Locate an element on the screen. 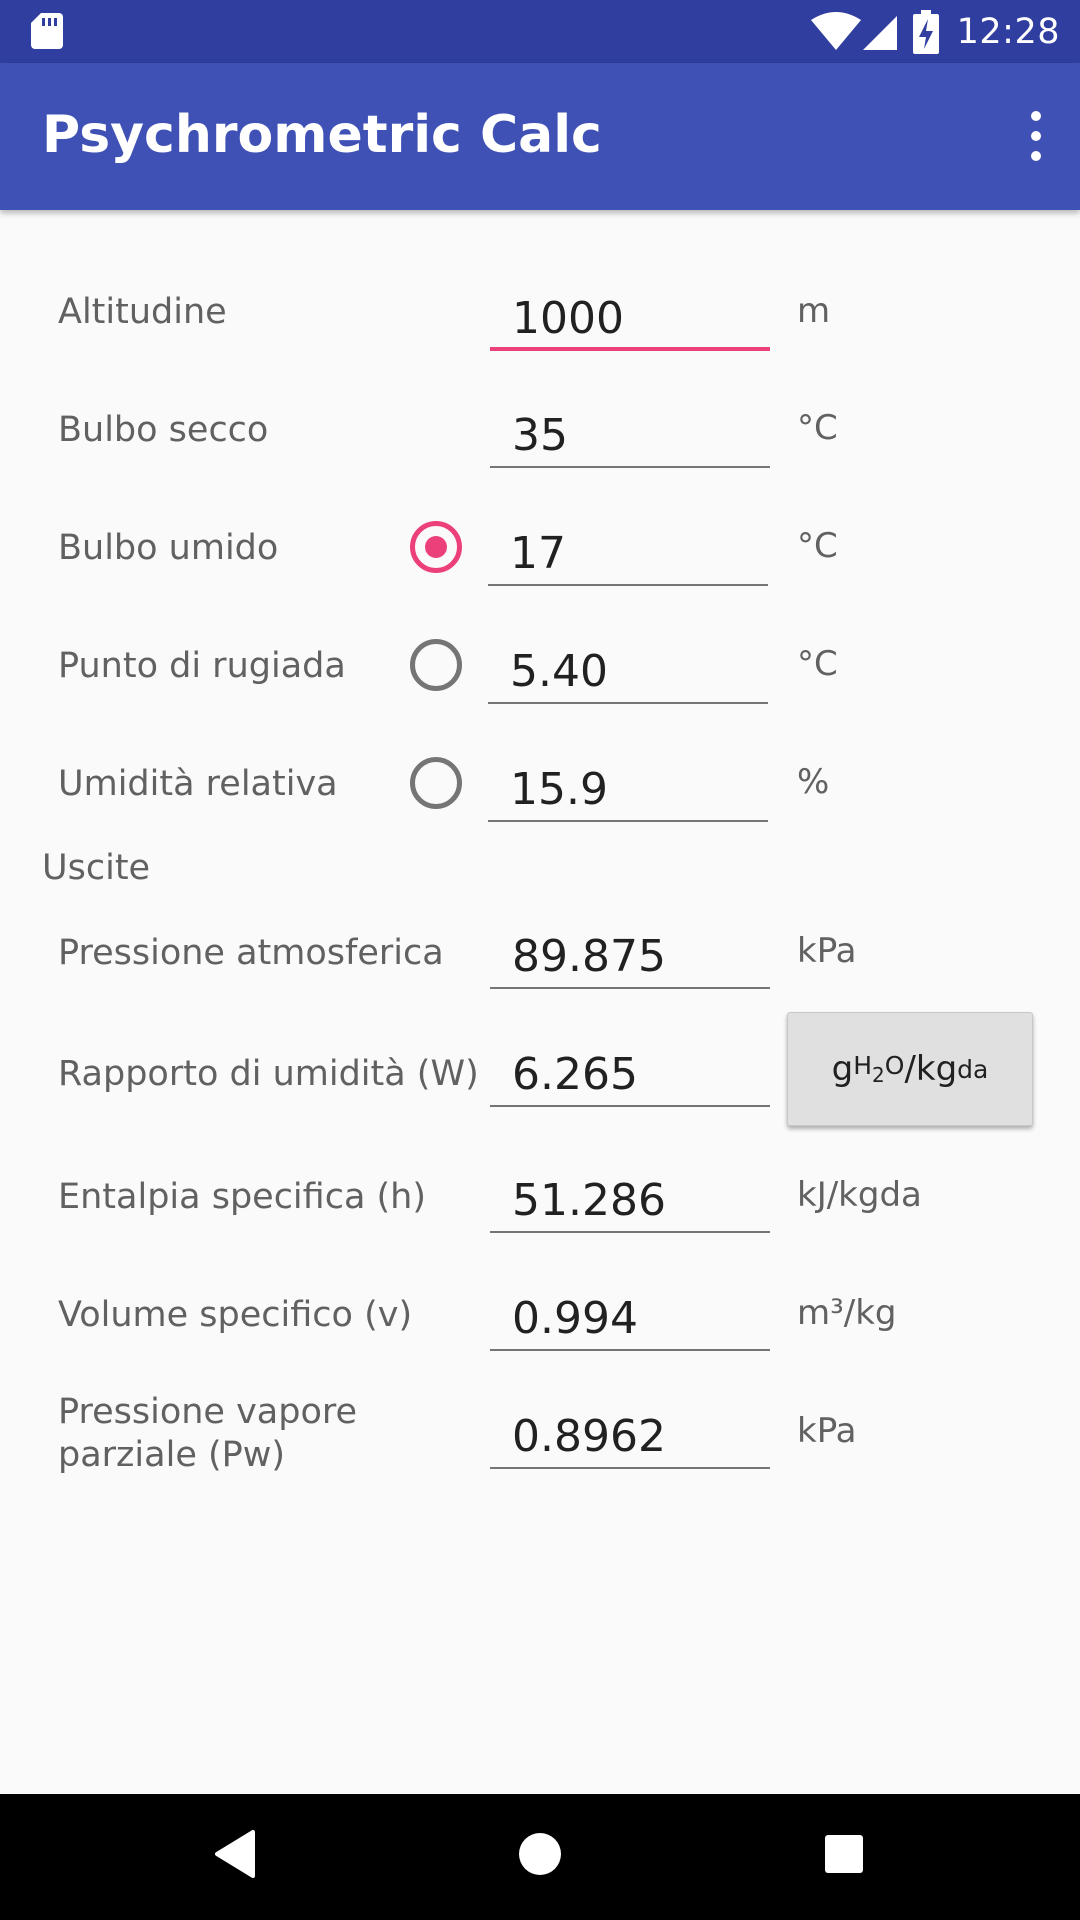 This screenshot has width=1080, height=1920. clock: 12:28 is located at coordinates (1008, 32).